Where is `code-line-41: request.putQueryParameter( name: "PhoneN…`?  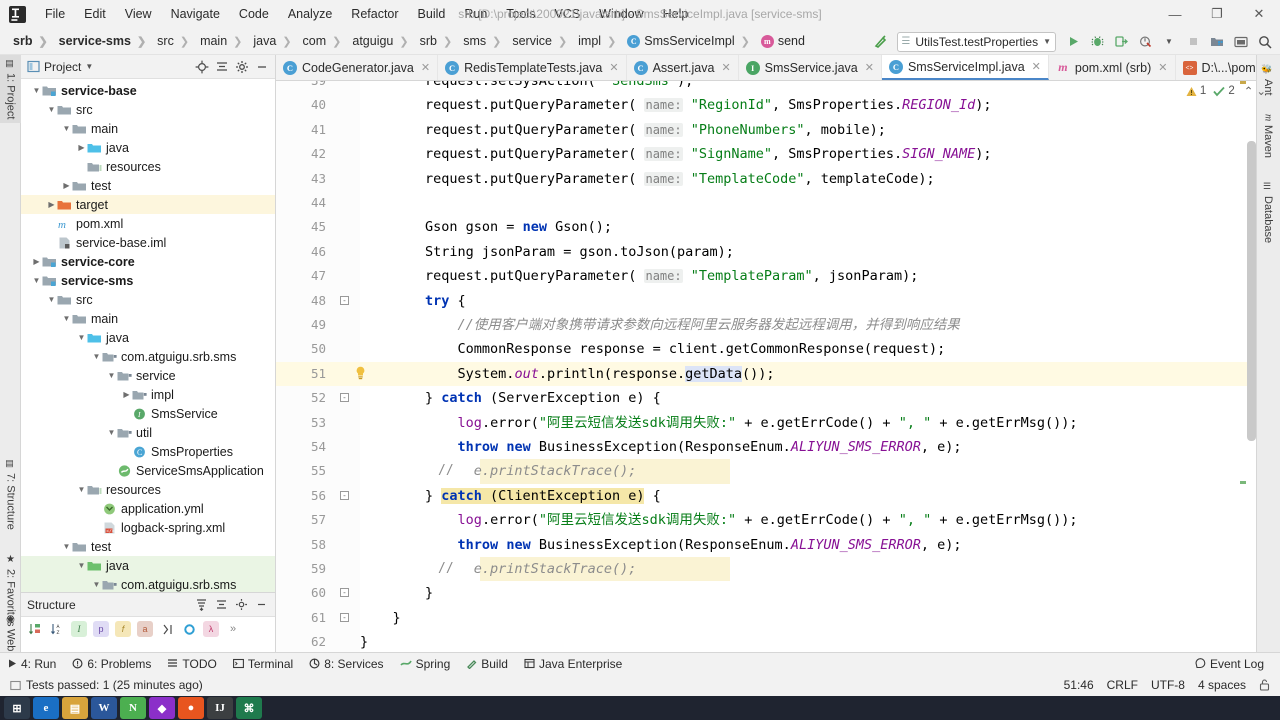 code-line-41: request.putQueryParameter( name: "PhoneN… is located at coordinates (623, 130).